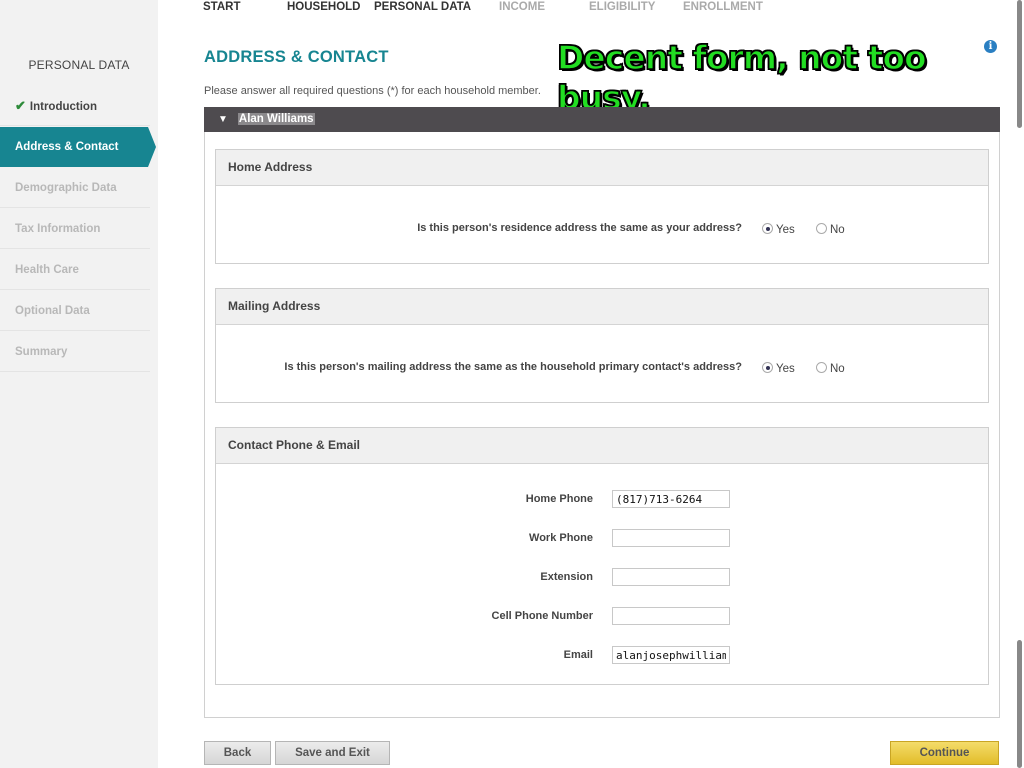 This screenshot has width=1024, height=768. What do you see at coordinates (221, 7) in the screenshot?
I see `step-start: START` at bounding box center [221, 7].